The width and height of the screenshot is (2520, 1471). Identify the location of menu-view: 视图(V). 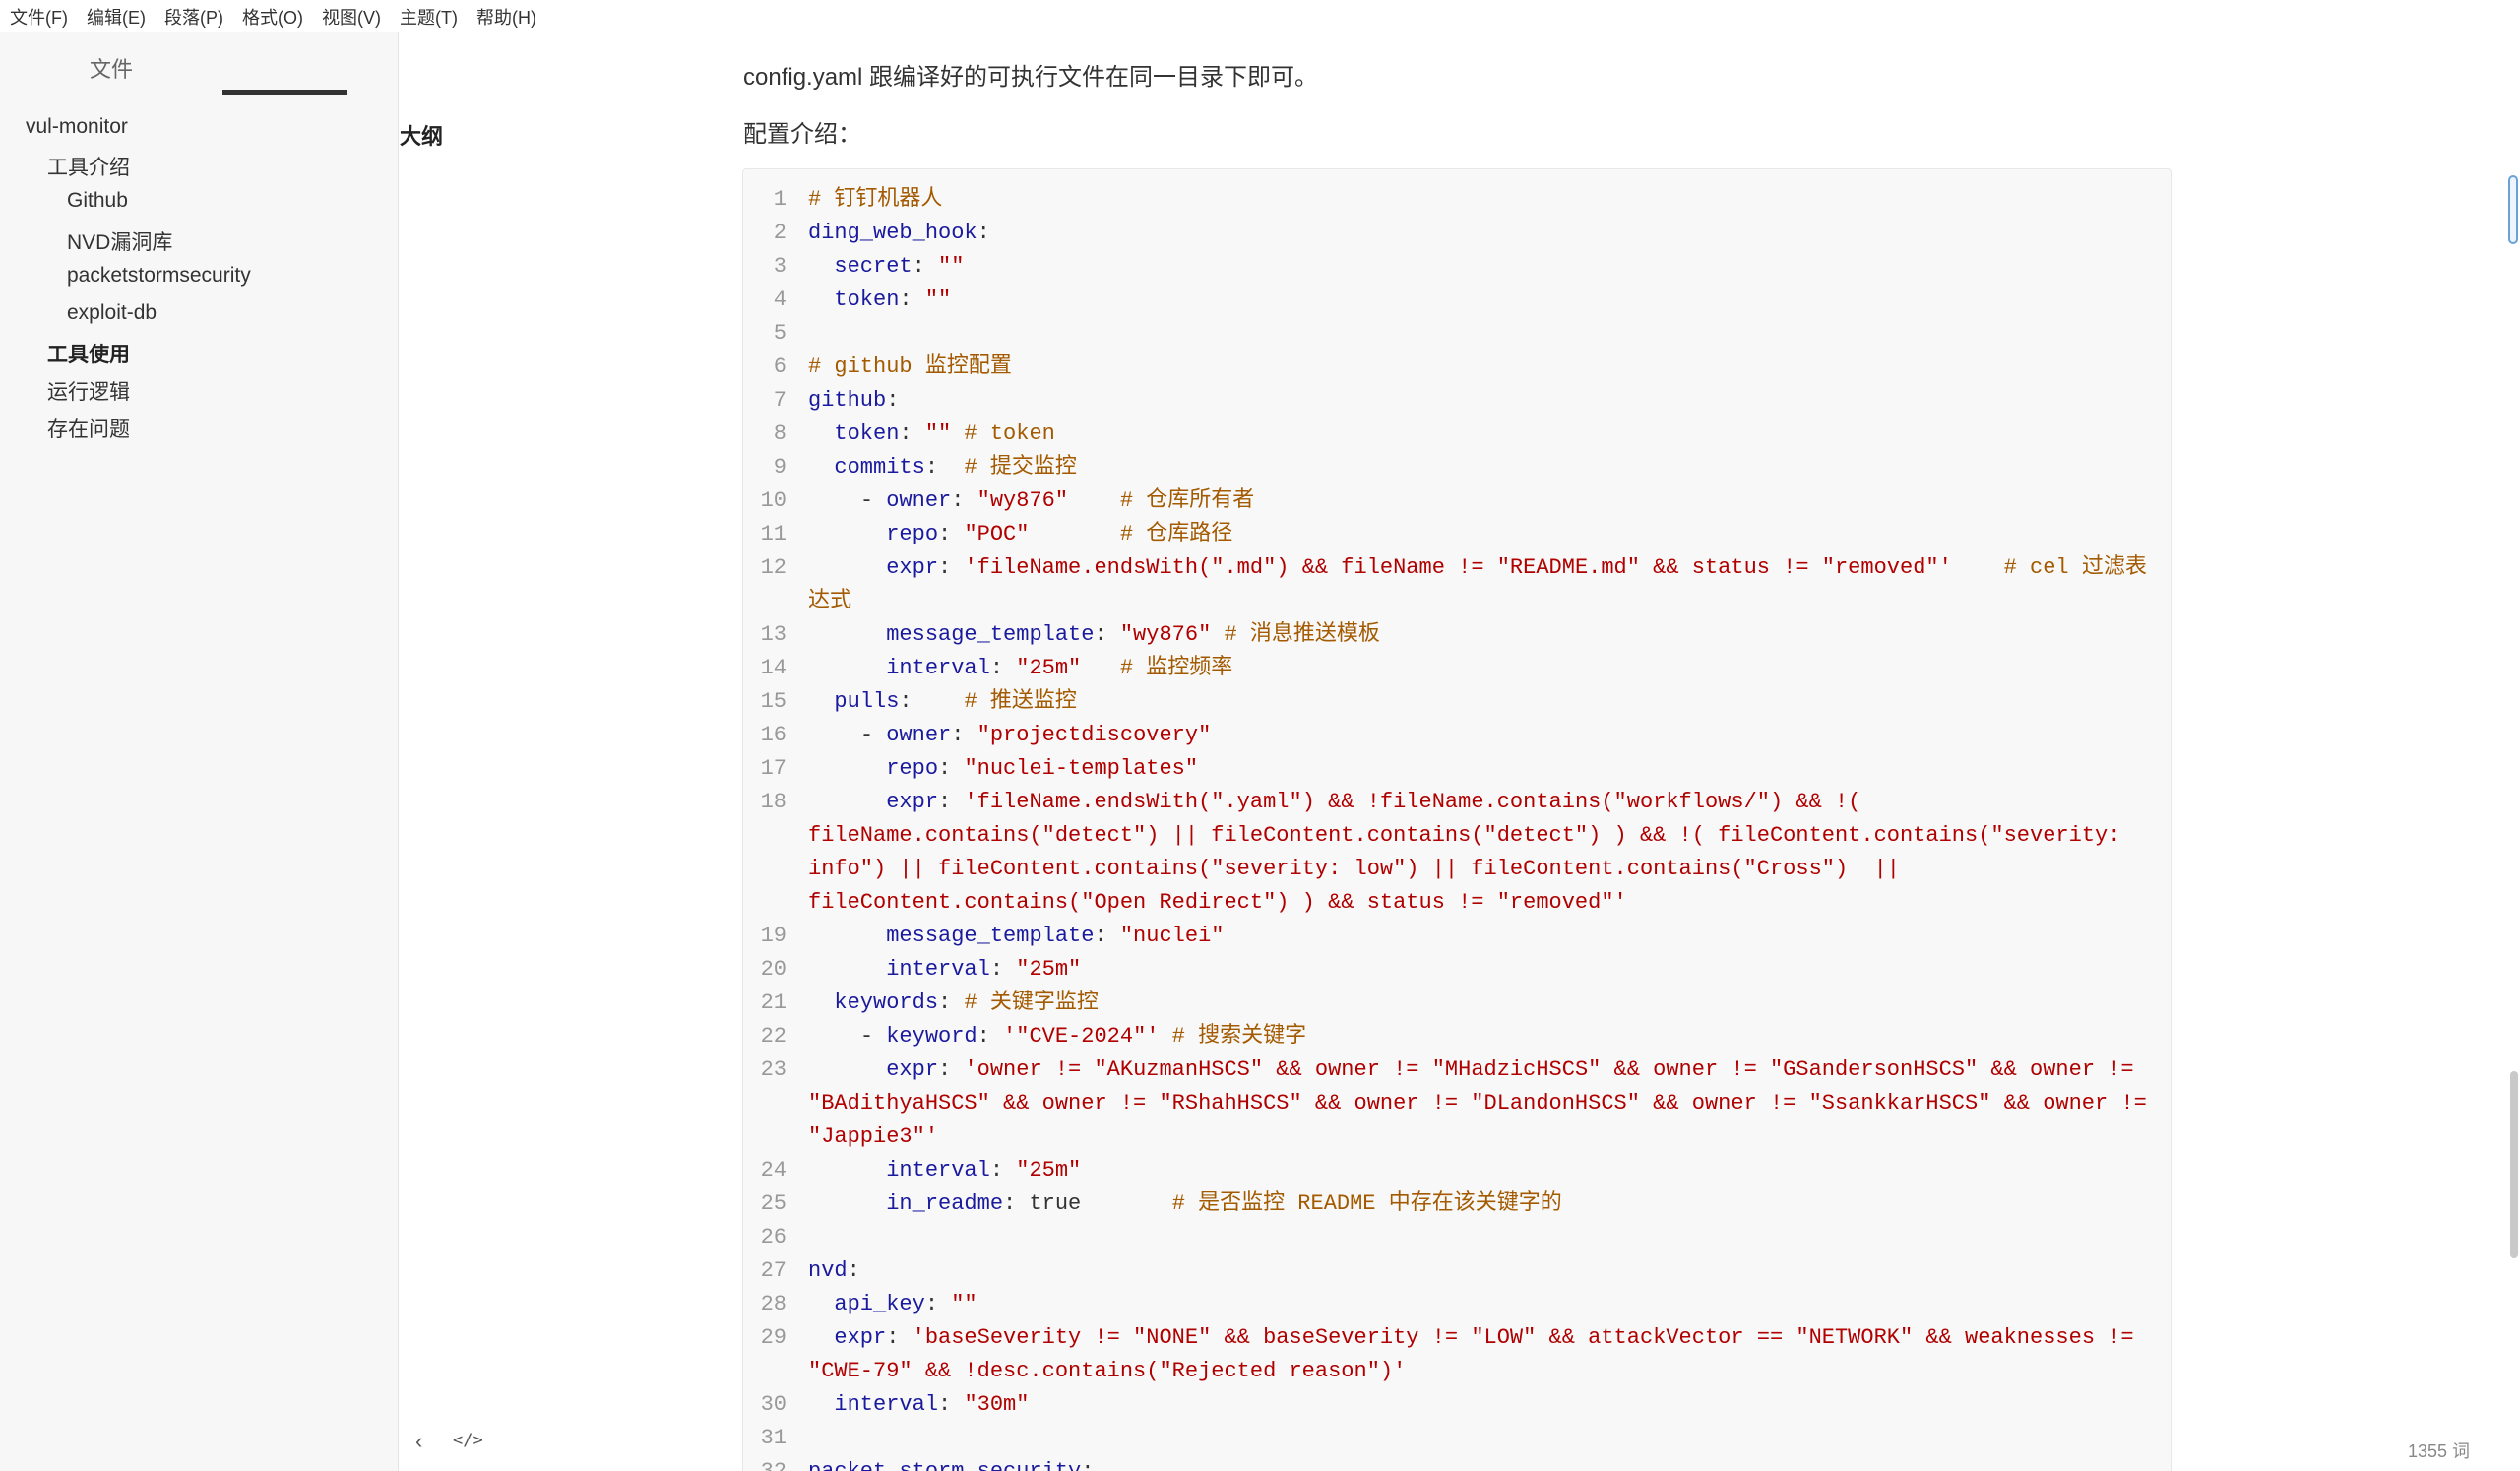
(351, 17).